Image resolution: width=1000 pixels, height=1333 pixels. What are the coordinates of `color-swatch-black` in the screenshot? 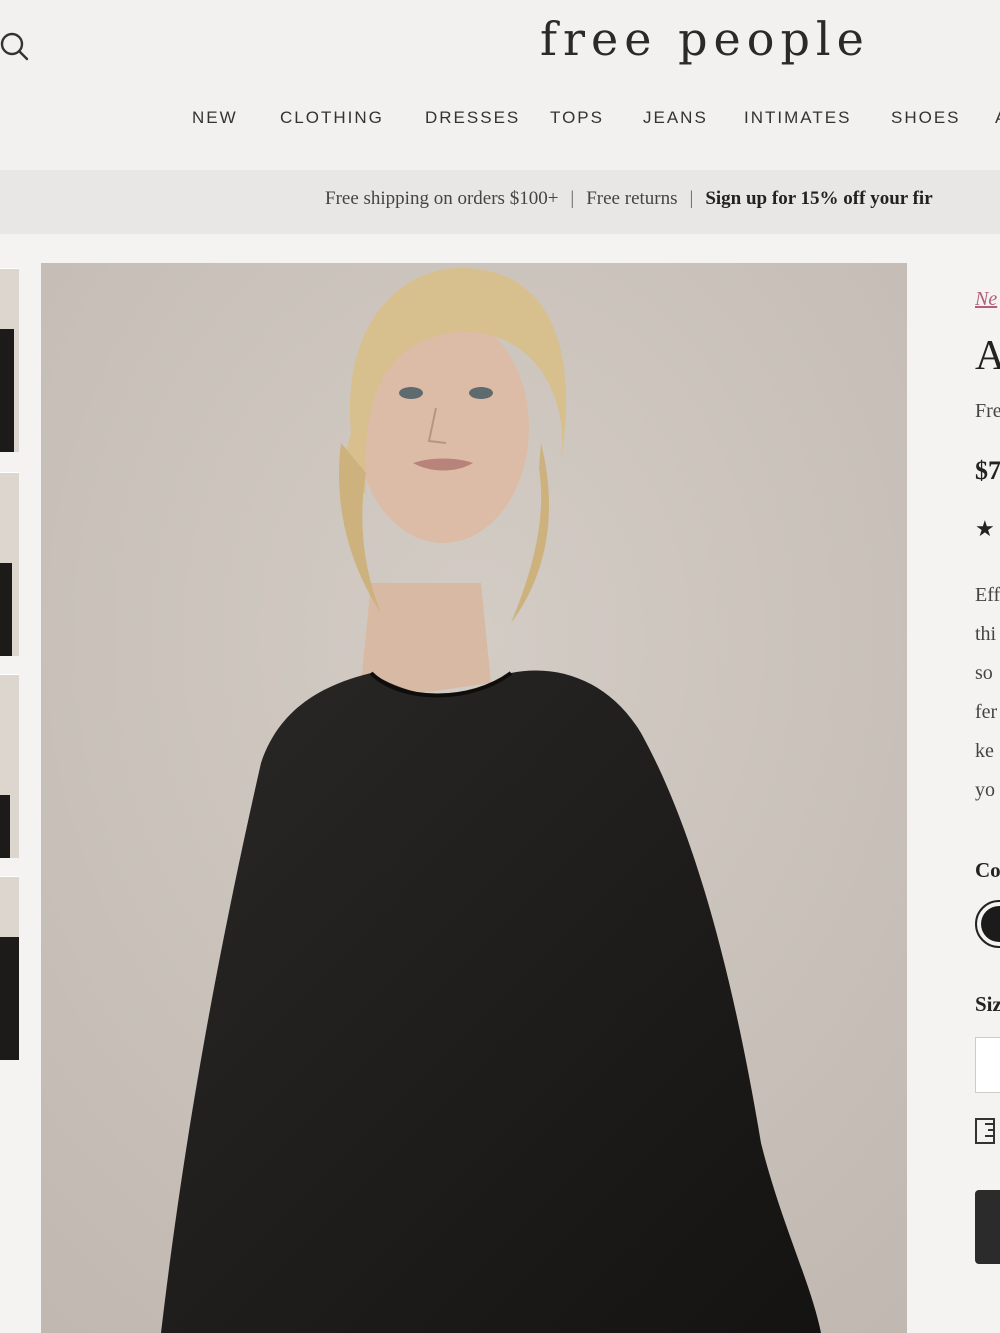 It's located at (987, 924).